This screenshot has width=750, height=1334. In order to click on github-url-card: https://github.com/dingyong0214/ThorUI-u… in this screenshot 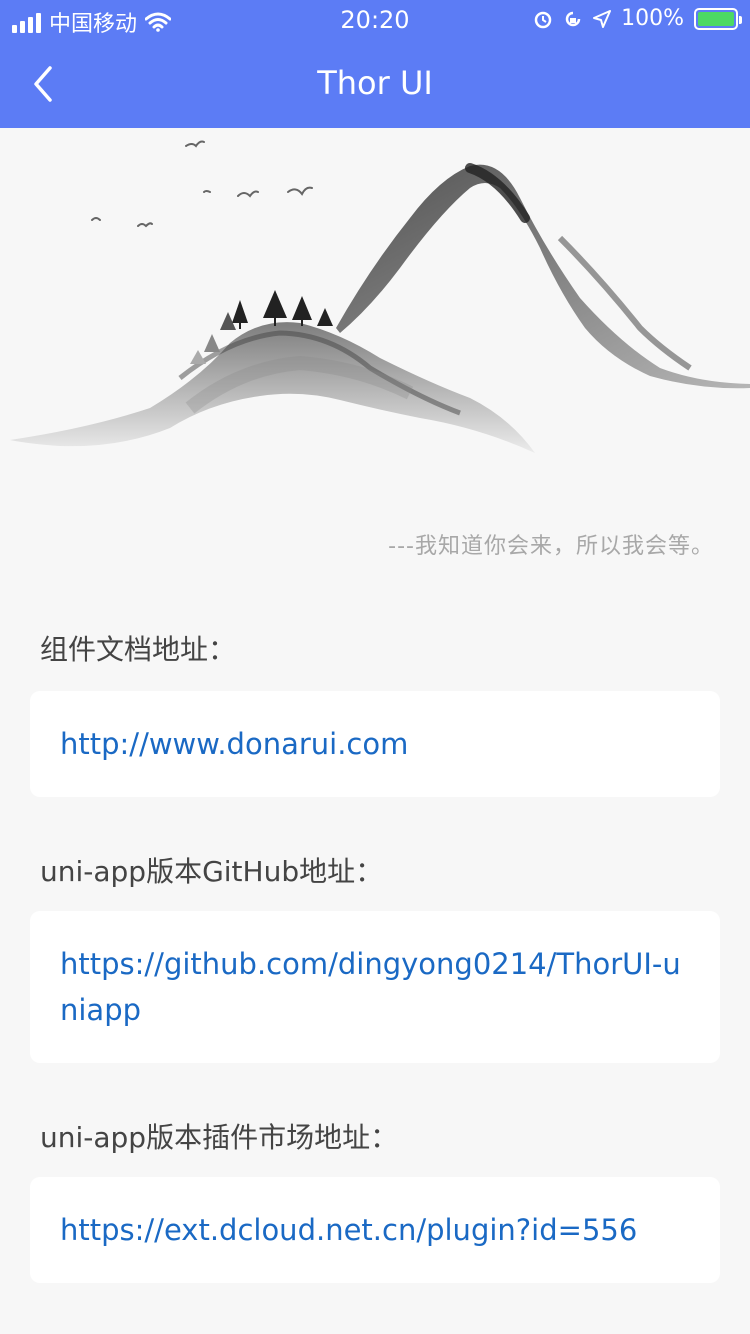, I will do `click(375, 987)`.